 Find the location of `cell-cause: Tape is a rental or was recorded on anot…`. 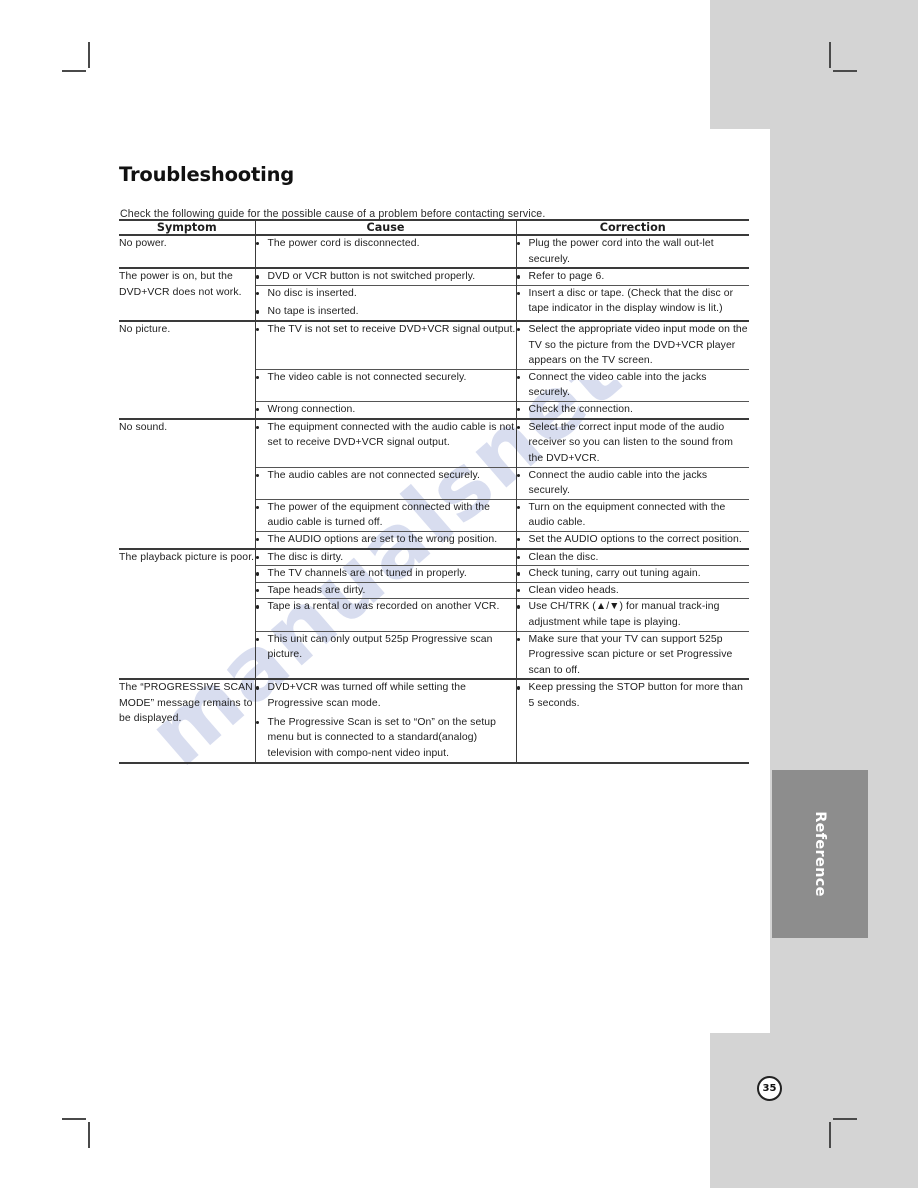

cell-cause: Tape is a rental or was recorded on anot… is located at coordinates (385, 615).